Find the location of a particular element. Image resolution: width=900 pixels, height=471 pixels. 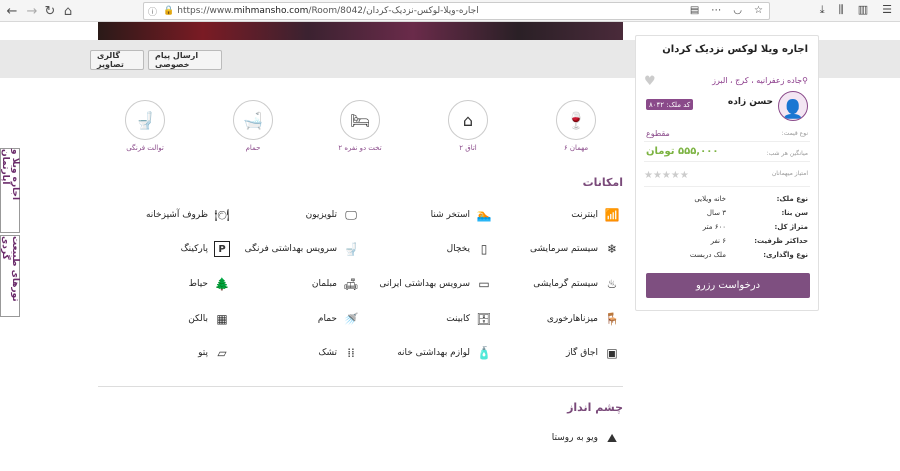

side-tab-tours: تورهای طبیعت گردی is located at coordinates (10, 276).